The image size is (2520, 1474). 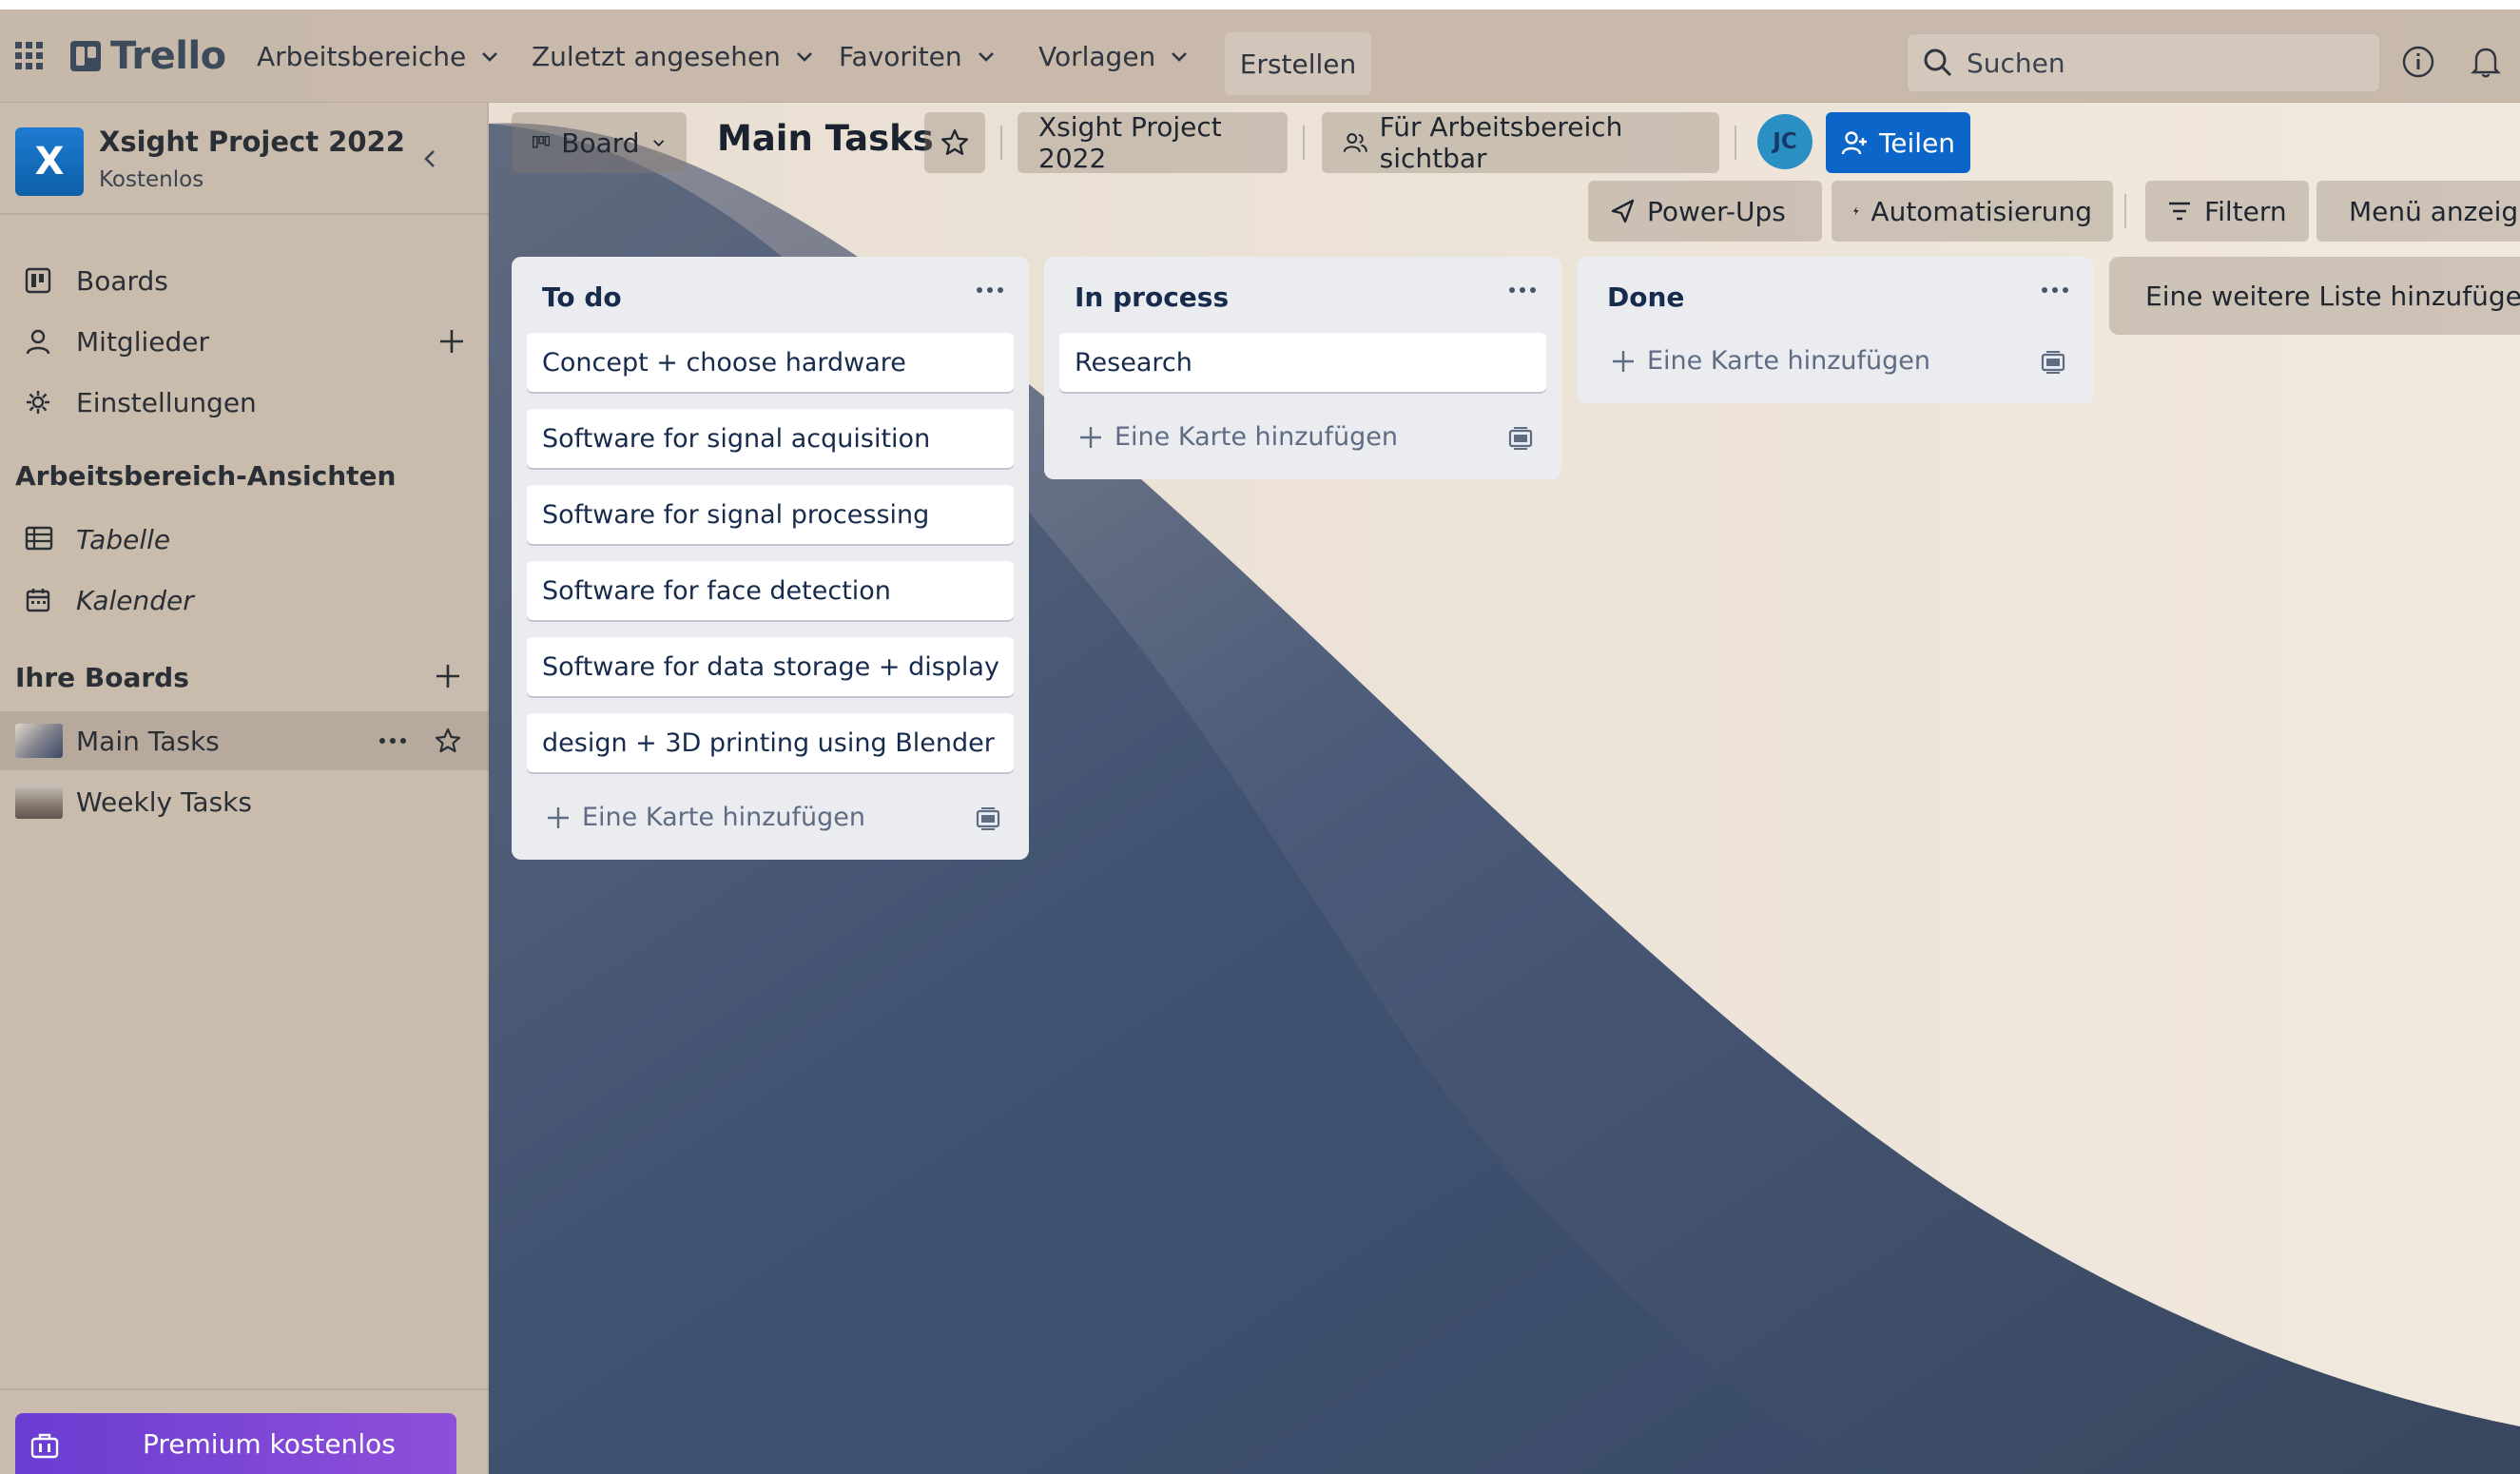 What do you see at coordinates (770, 590) in the screenshot?
I see `card: Software for face detection` at bounding box center [770, 590].